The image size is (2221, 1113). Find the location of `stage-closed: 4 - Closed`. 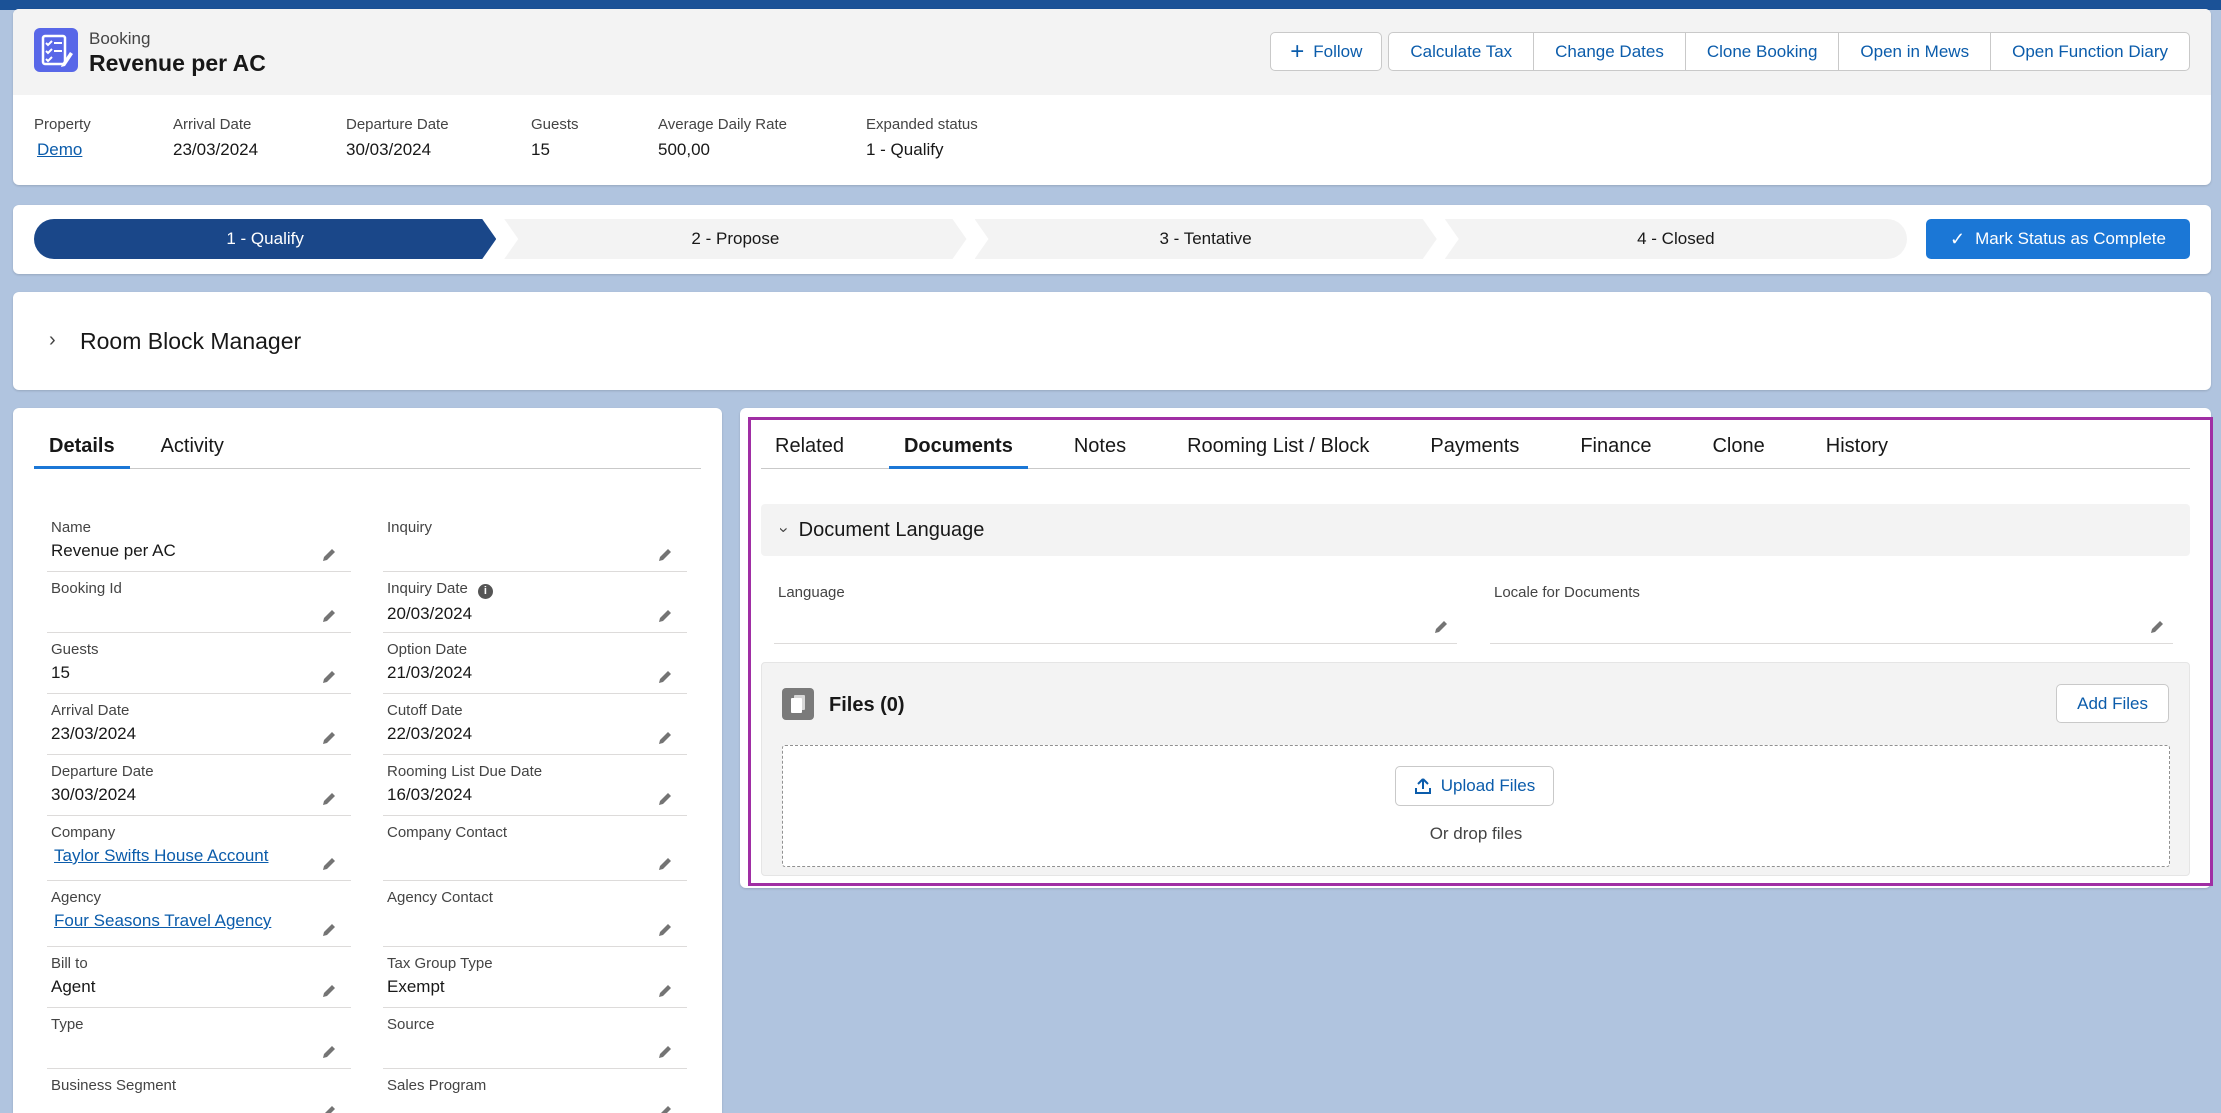

stage-closed: 4 - Closed is located at coordinates (1675, 239).